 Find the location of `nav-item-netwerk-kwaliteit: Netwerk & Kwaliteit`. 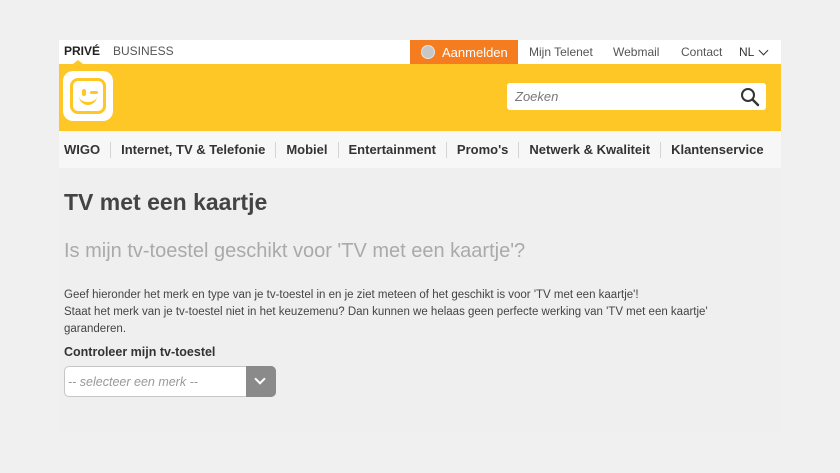

nav-item-netwerk-kwaliteit: Netwerk & Kwaliteit is located at coordinates (590, 149).